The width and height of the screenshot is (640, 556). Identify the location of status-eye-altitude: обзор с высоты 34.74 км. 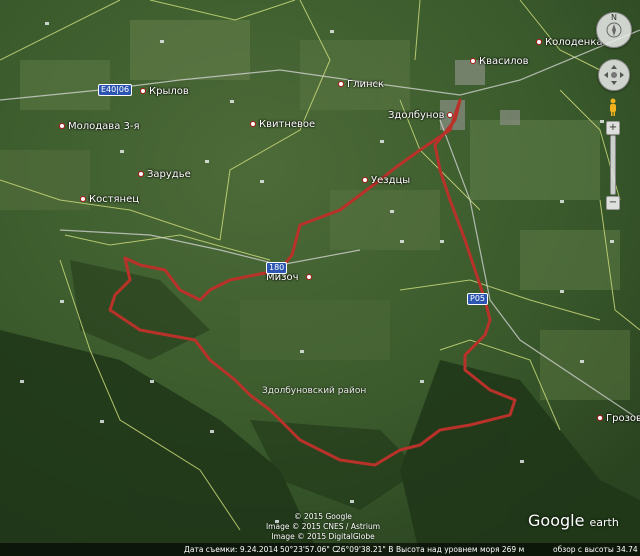
(596, 549).